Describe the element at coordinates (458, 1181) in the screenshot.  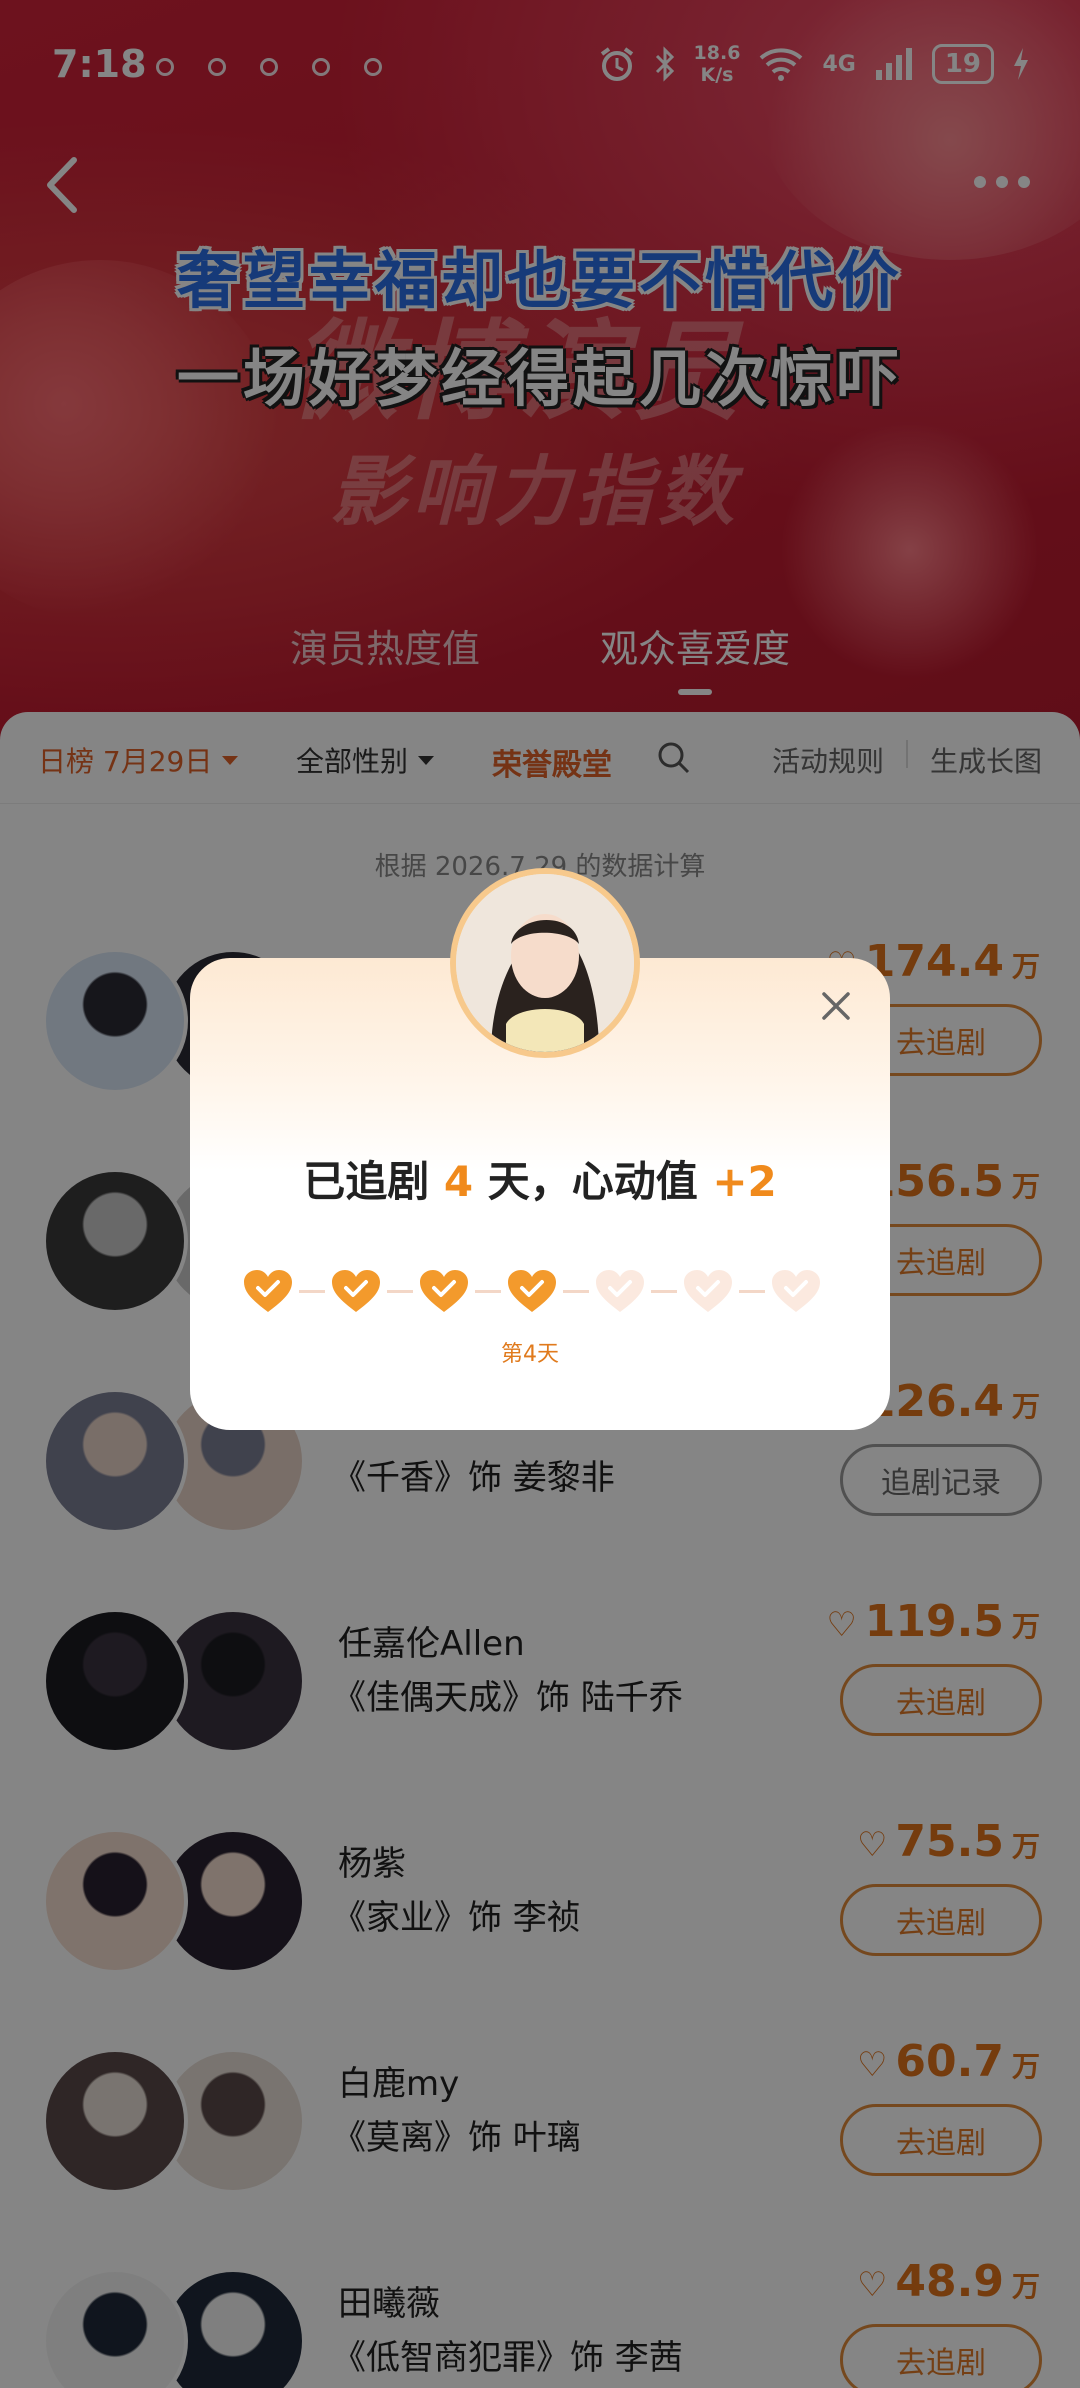
I see `streak-days: 4` at that location.